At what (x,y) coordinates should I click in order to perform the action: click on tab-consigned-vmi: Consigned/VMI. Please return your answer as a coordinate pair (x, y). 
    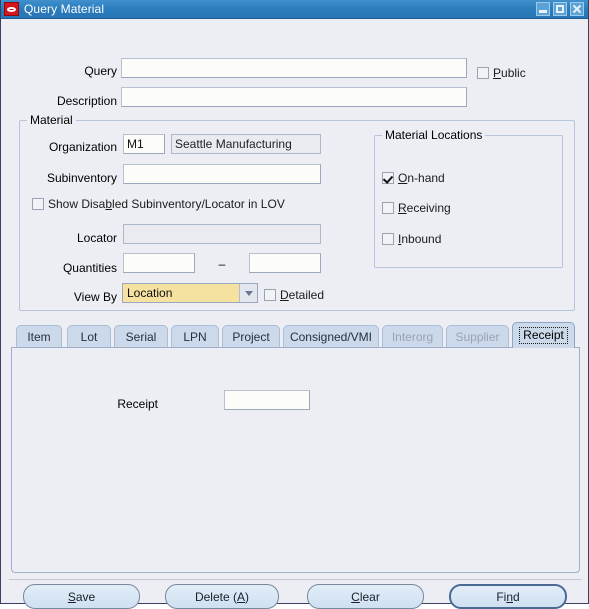
    Looking at the image, I should click on (331, 336).